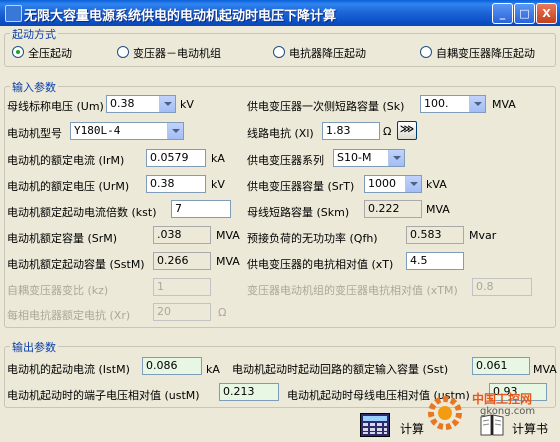  What do you see at coordinates (201, 209) in the screenshot?
I see `start-multiple-input: 7` at bounding box center [201, 209].